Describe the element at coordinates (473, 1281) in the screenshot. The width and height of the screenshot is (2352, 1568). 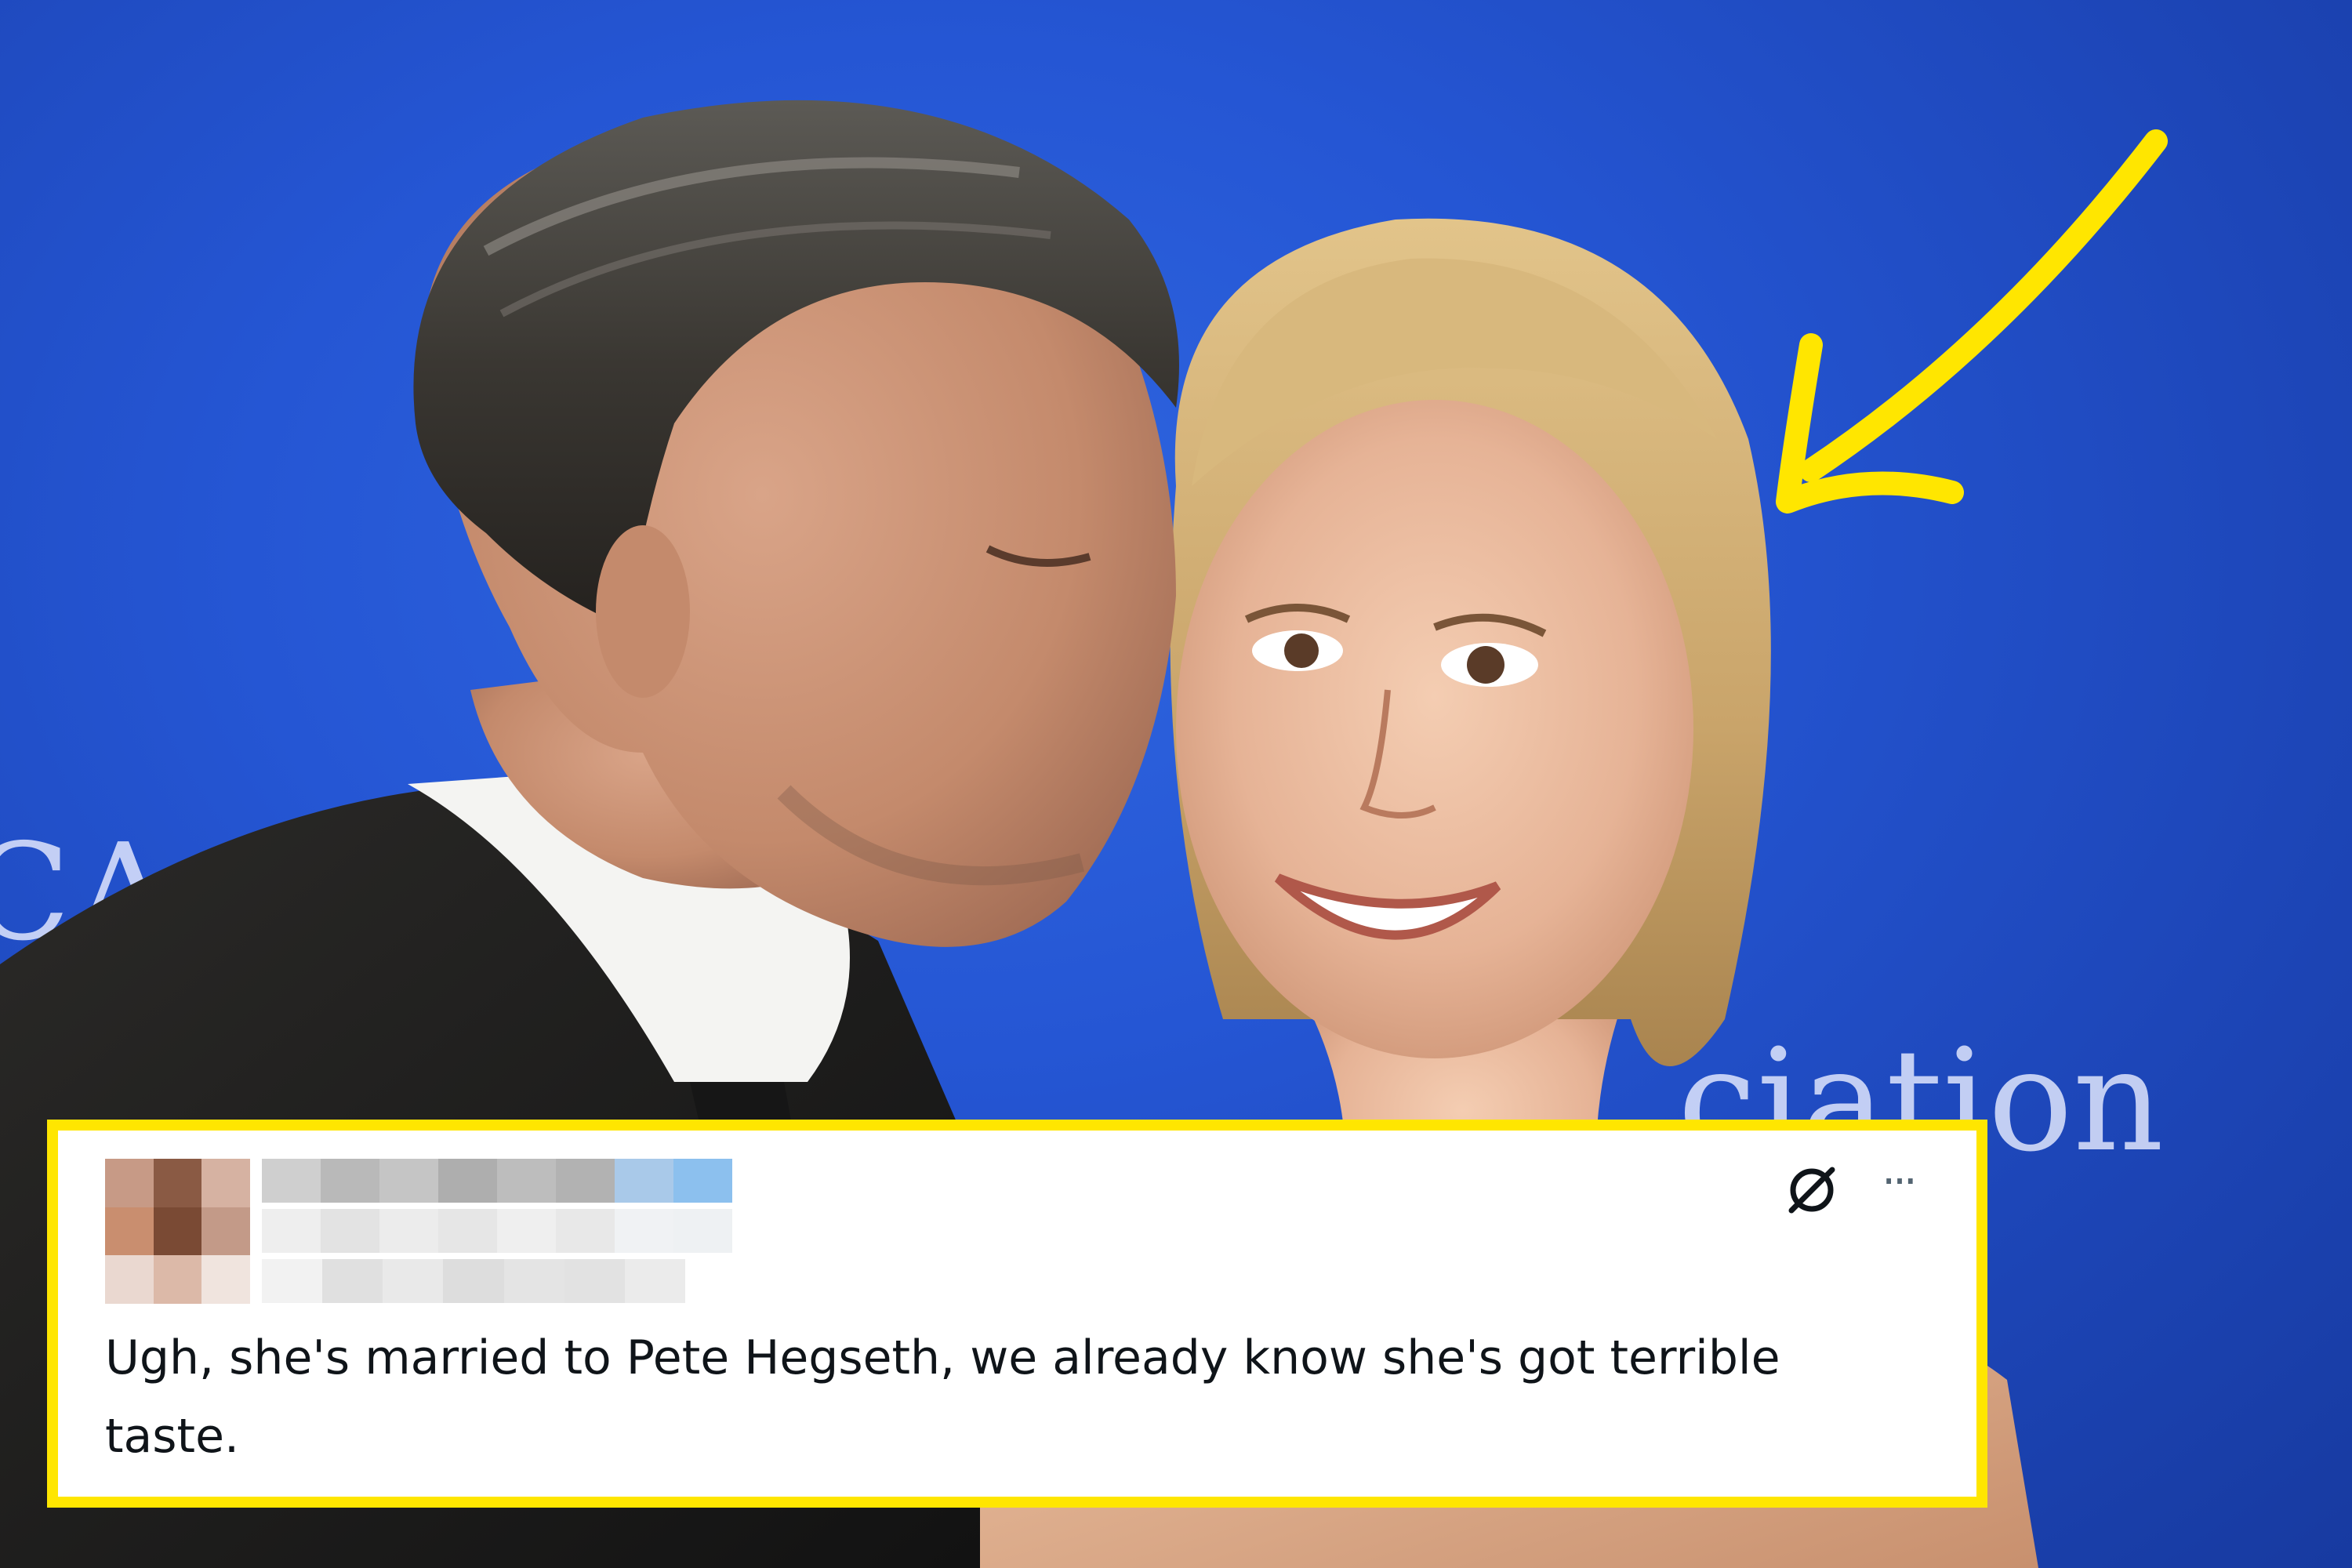
I see `blurred-tweet-meta` at that location.